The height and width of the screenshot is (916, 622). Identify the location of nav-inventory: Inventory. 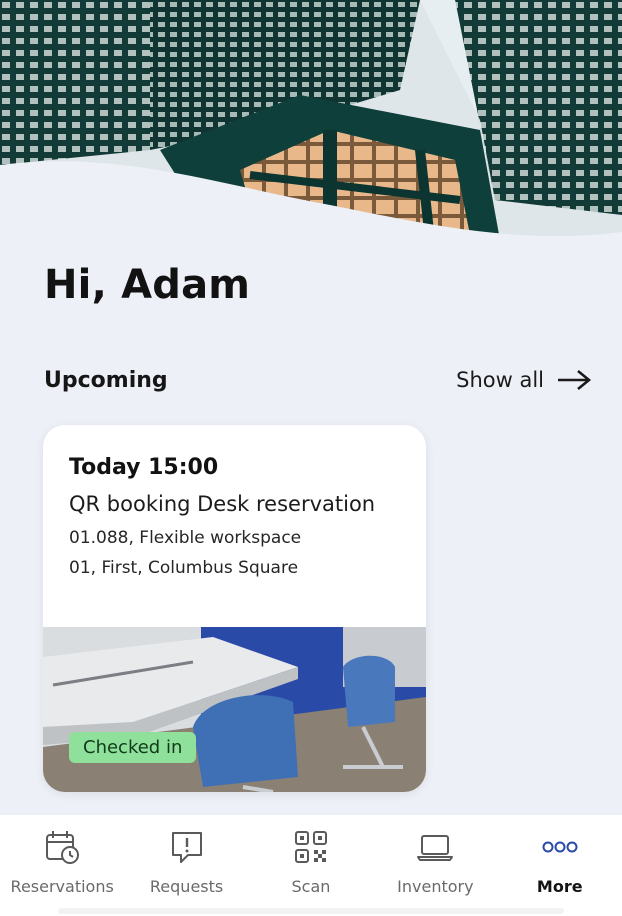
(435, 860).